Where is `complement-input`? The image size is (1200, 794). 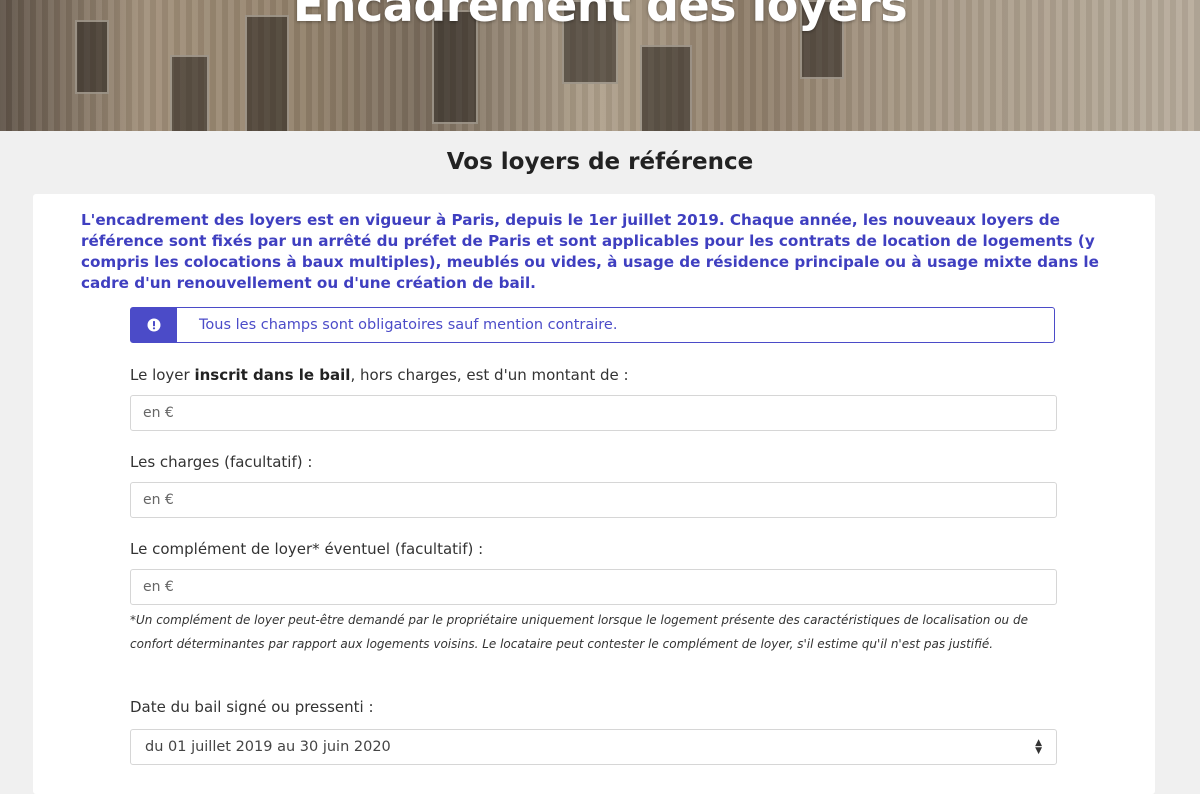
complement-input is located at coordinates (593, 587).